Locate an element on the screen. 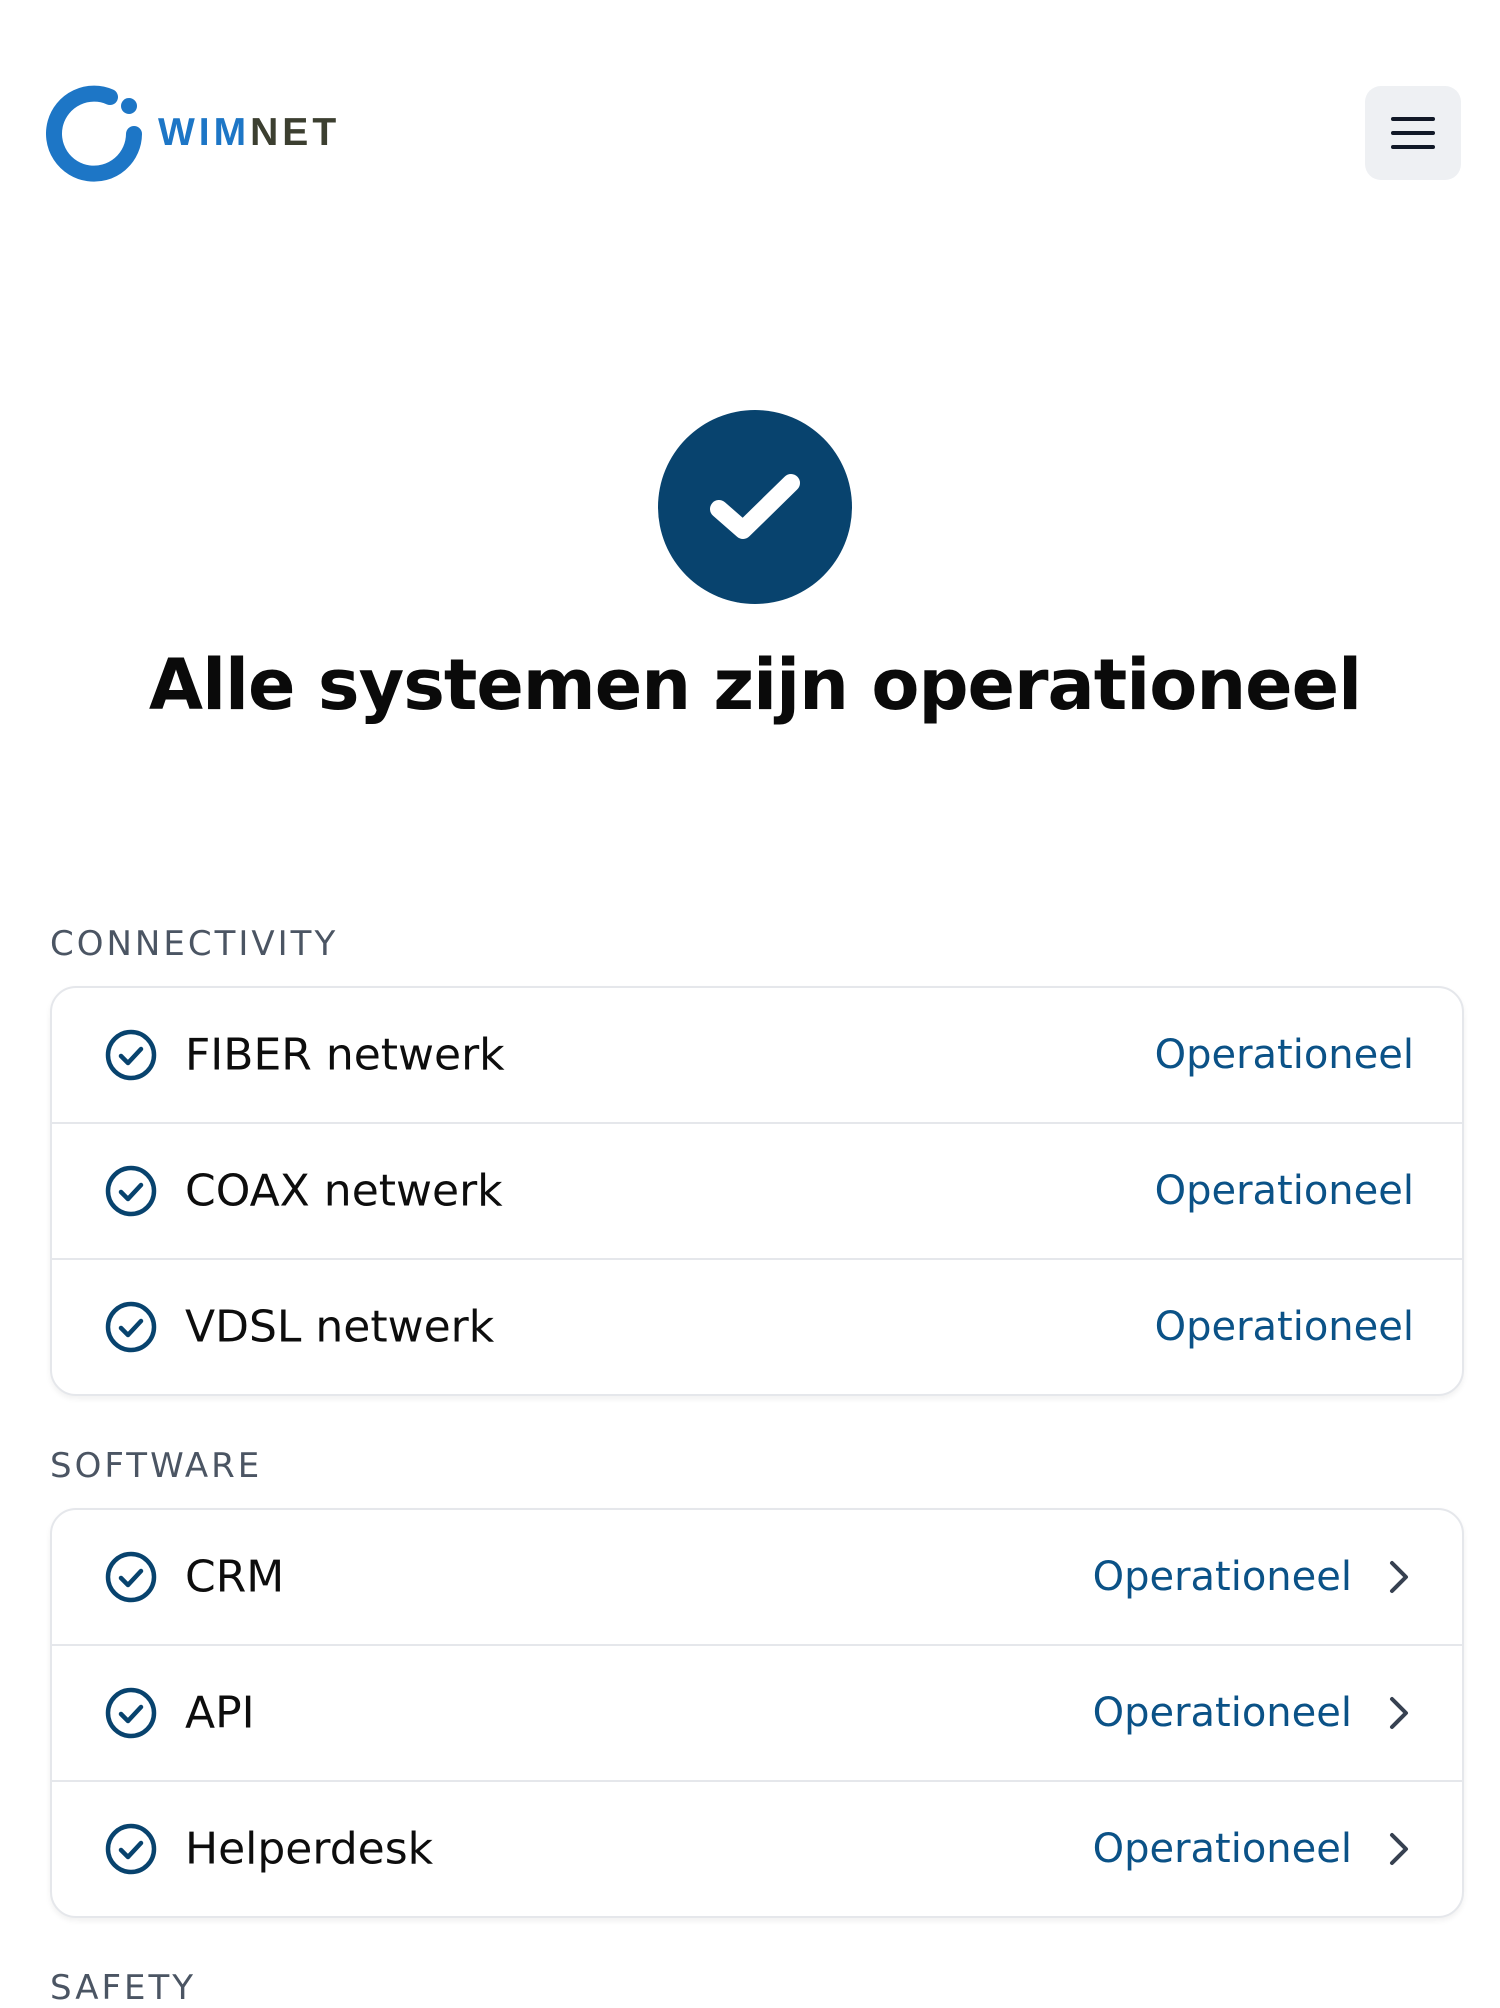 Image resolution: width=1500 pixels, height=2008 pixels. menu-button is located at coordinates (1413, 133).